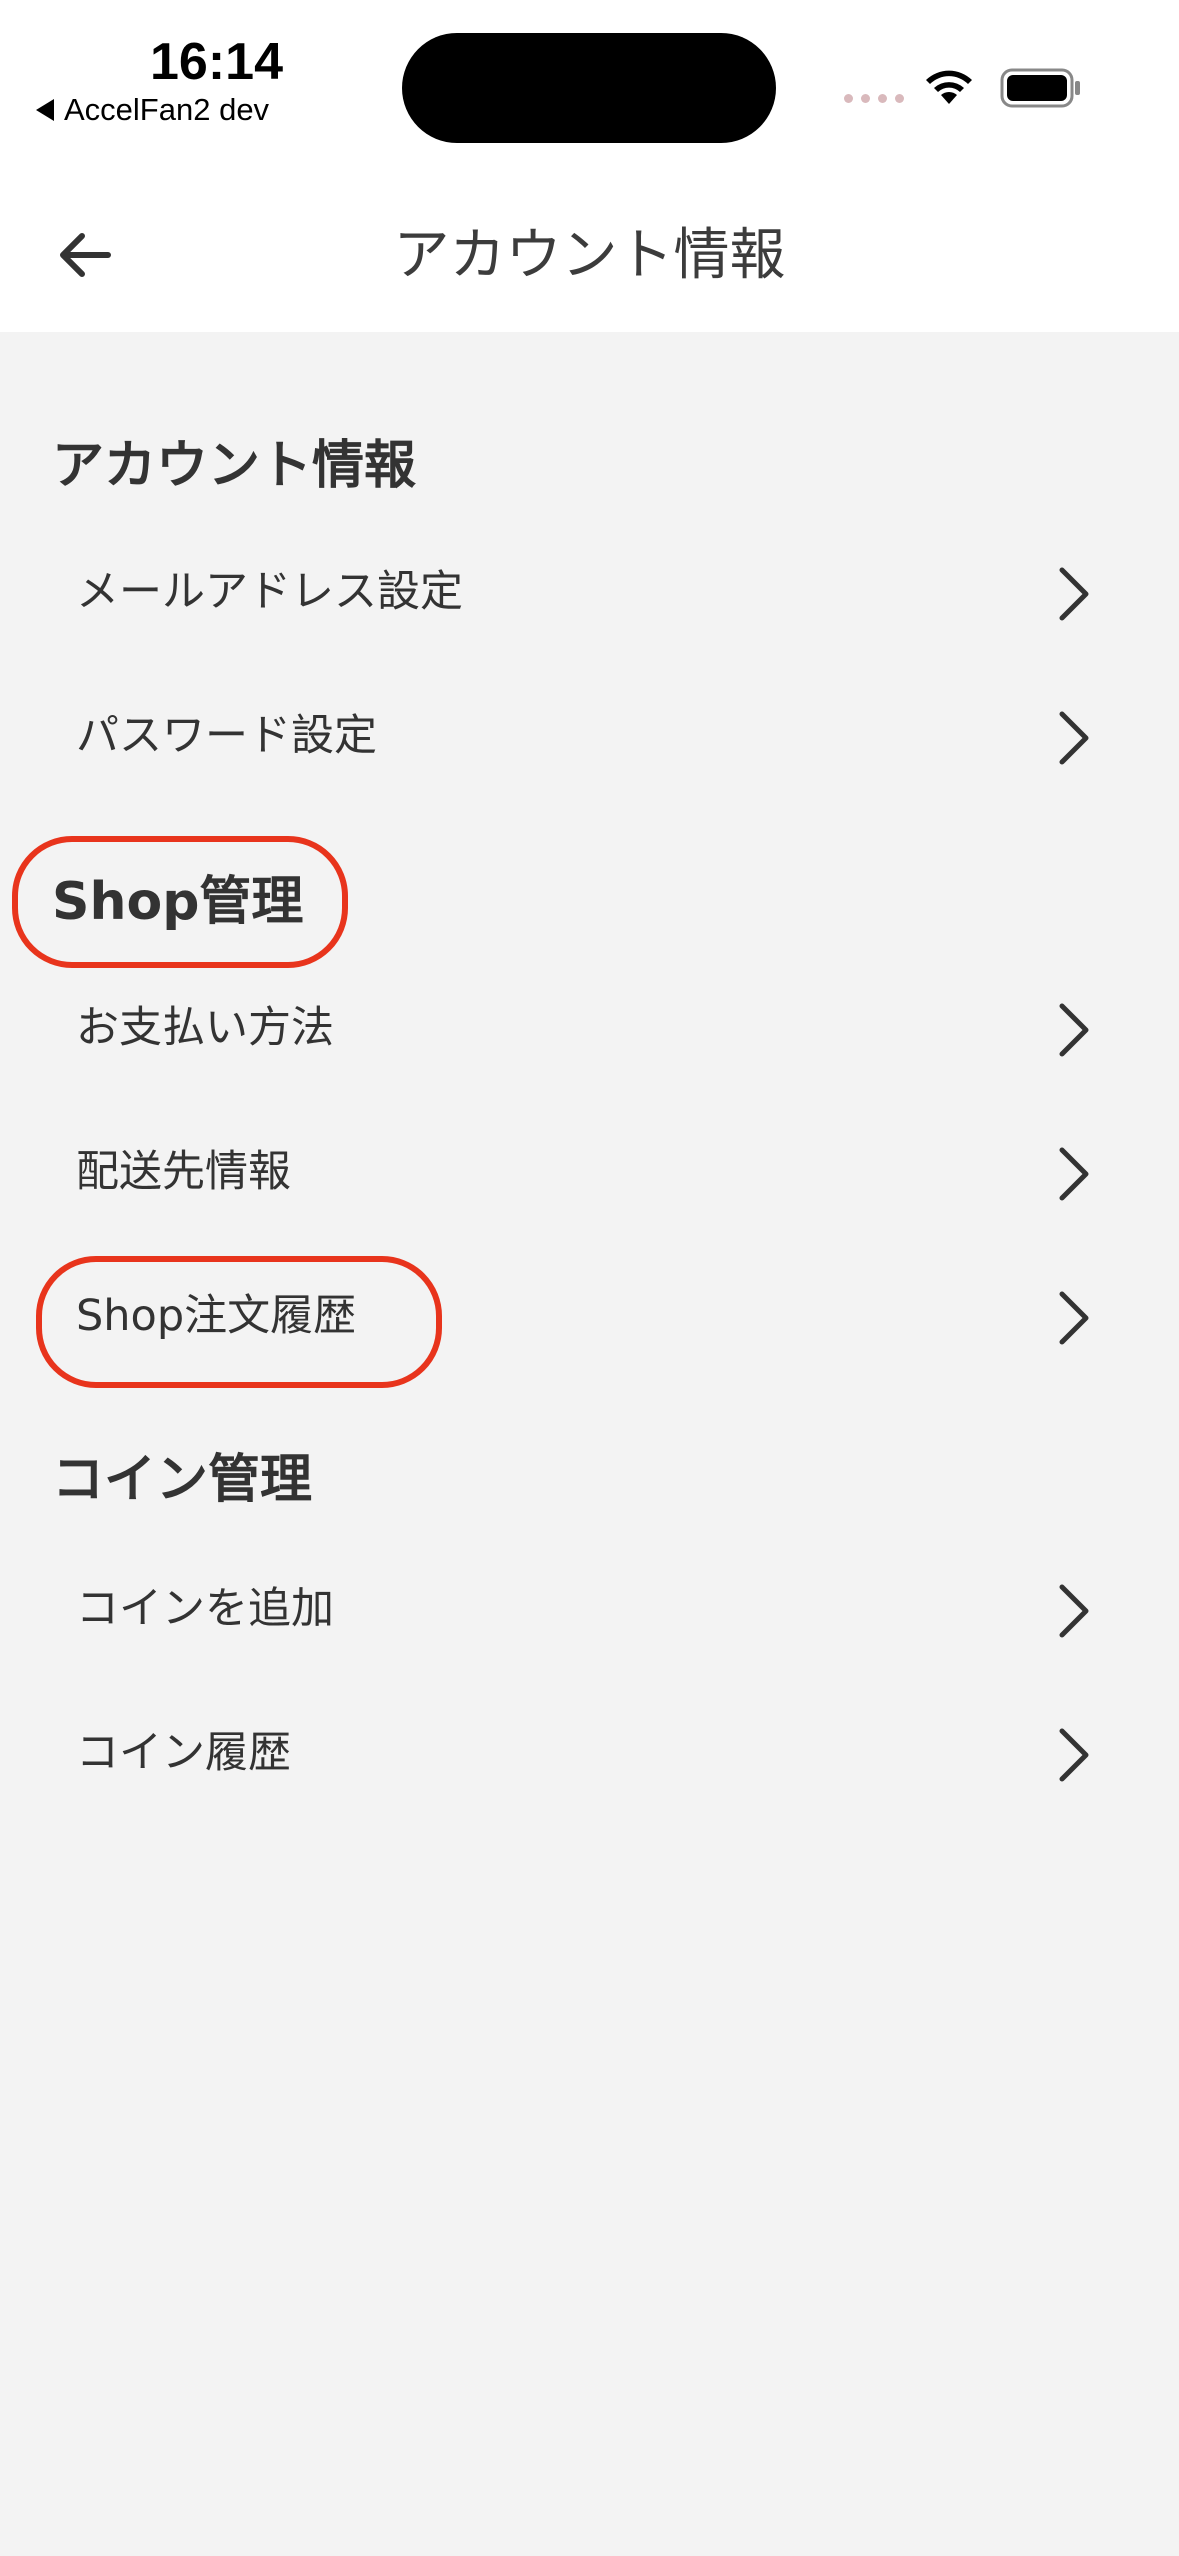 The image size is (1179, 2556). What do you see at coordinates (874, 98) in the screenshot?
I see `cellular-signal-icon` at bounding box center [874, 98].